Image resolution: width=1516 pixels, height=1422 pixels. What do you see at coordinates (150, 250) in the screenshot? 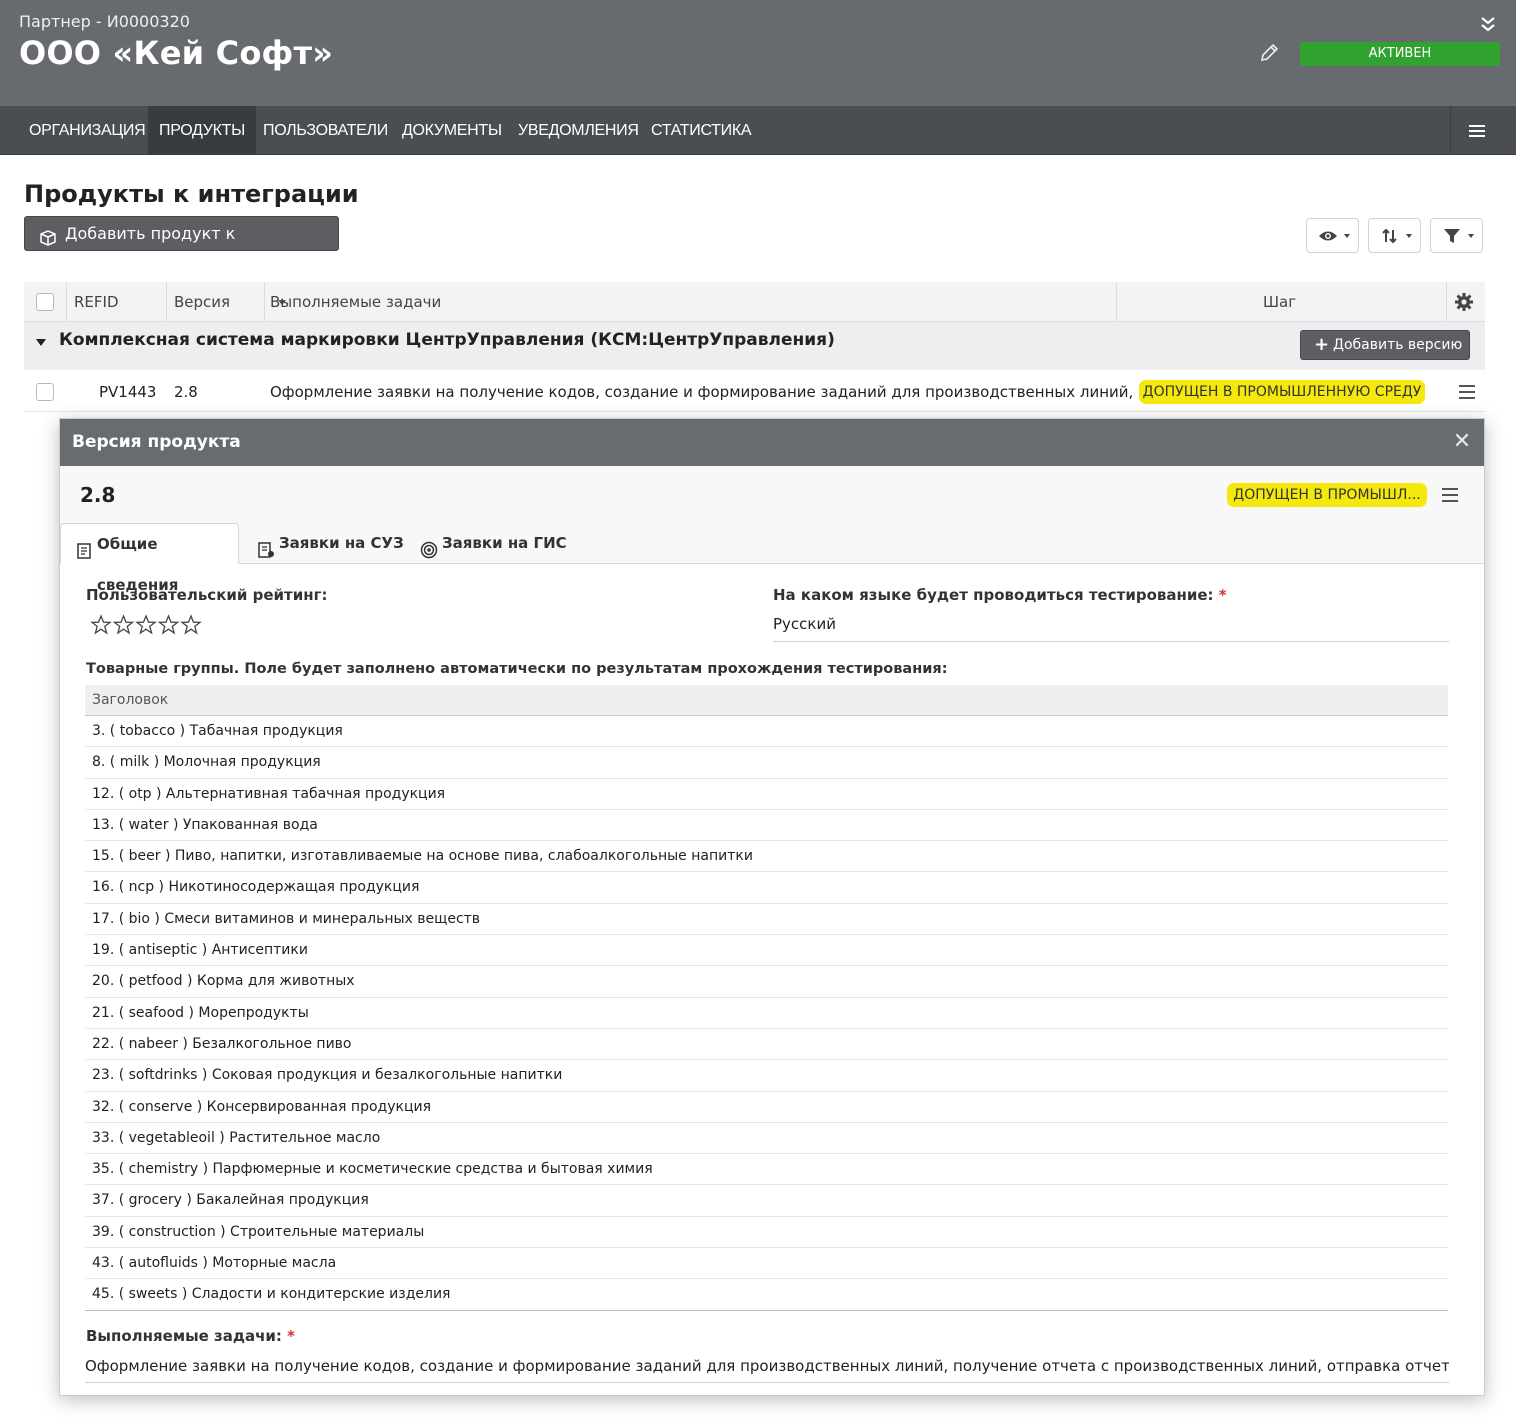
I see `add-product-label: Добавить продукт к интеграции` at bounding box center [150, 250].